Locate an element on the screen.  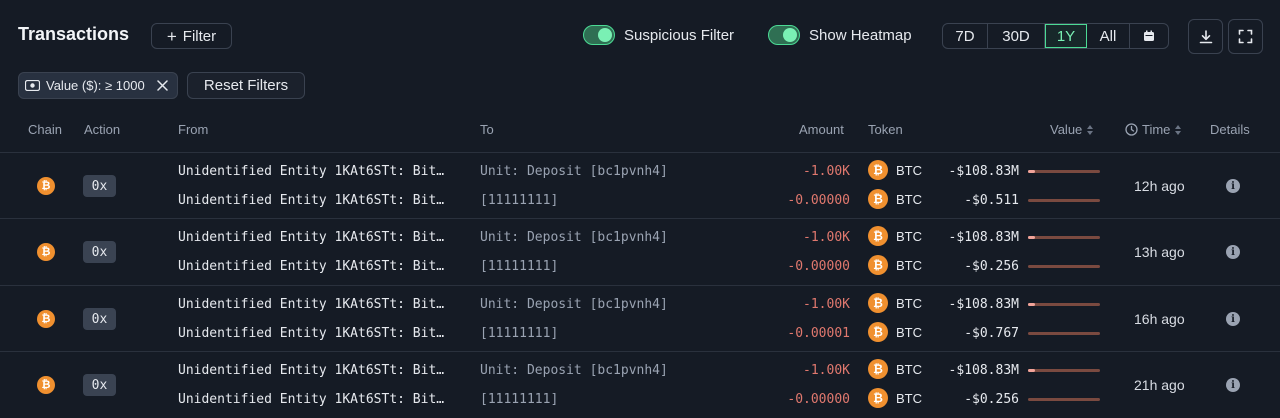
close-icon is located at coordinates (162, 85).